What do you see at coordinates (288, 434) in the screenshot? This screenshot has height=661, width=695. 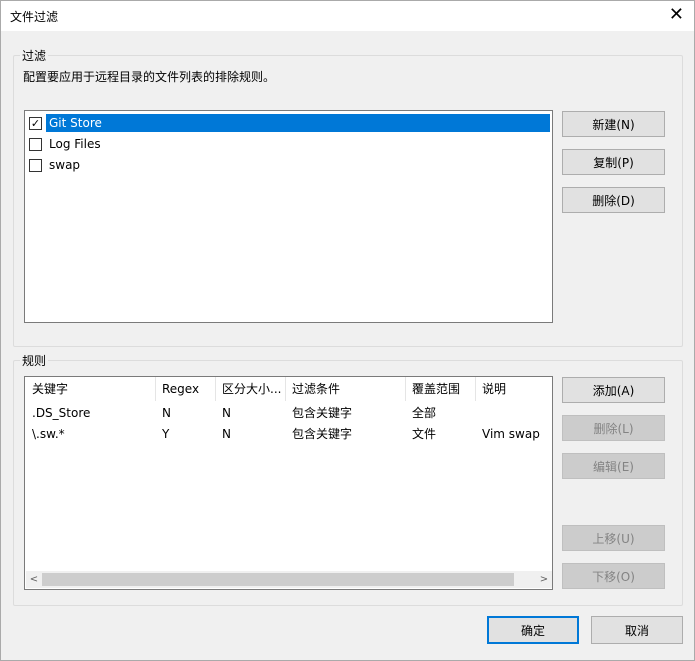 I see `table-row: \.sw.* Y N 包含关键字 文件 Vim swap` at bounding box center [288, 434].